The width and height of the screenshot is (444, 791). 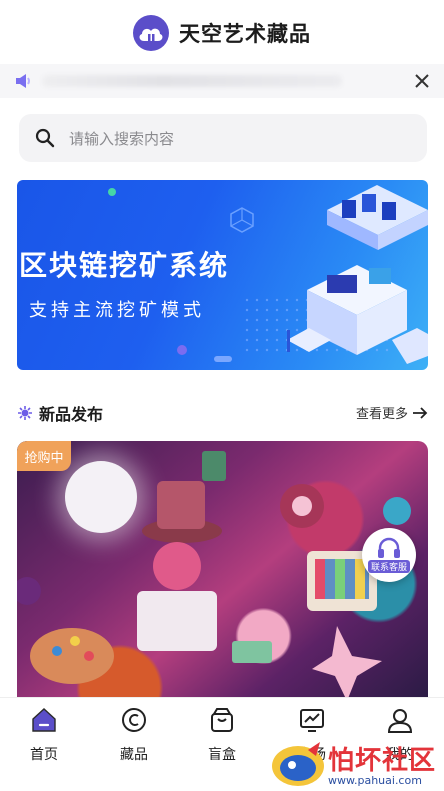 I want to click on notice-bar, so click(x=222, y=81).